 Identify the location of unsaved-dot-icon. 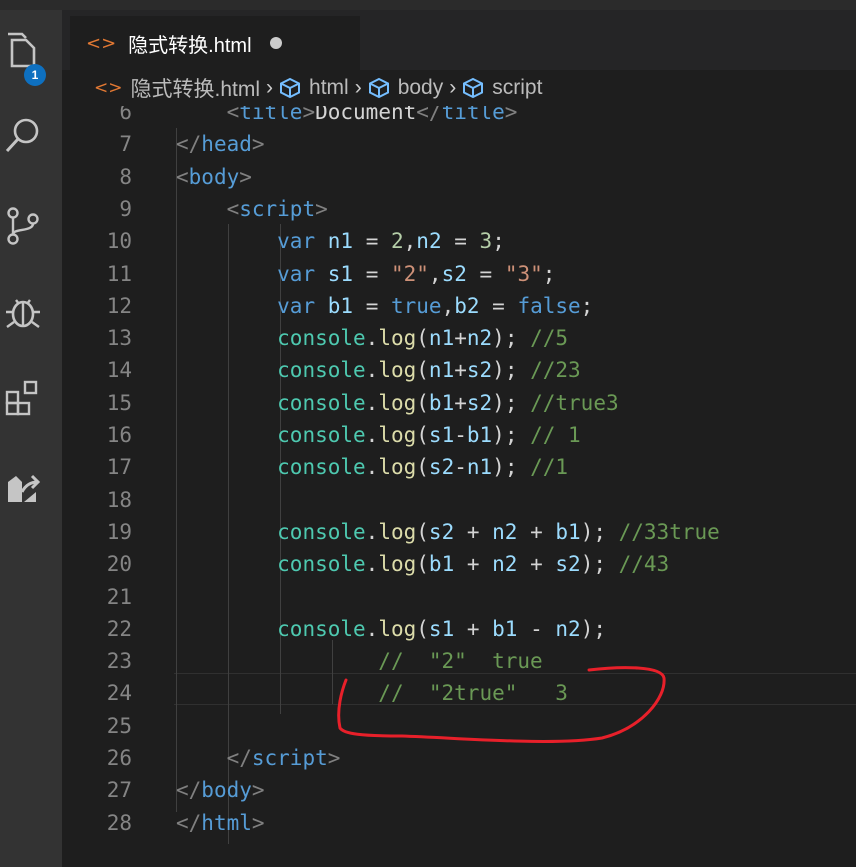
(275, 43).